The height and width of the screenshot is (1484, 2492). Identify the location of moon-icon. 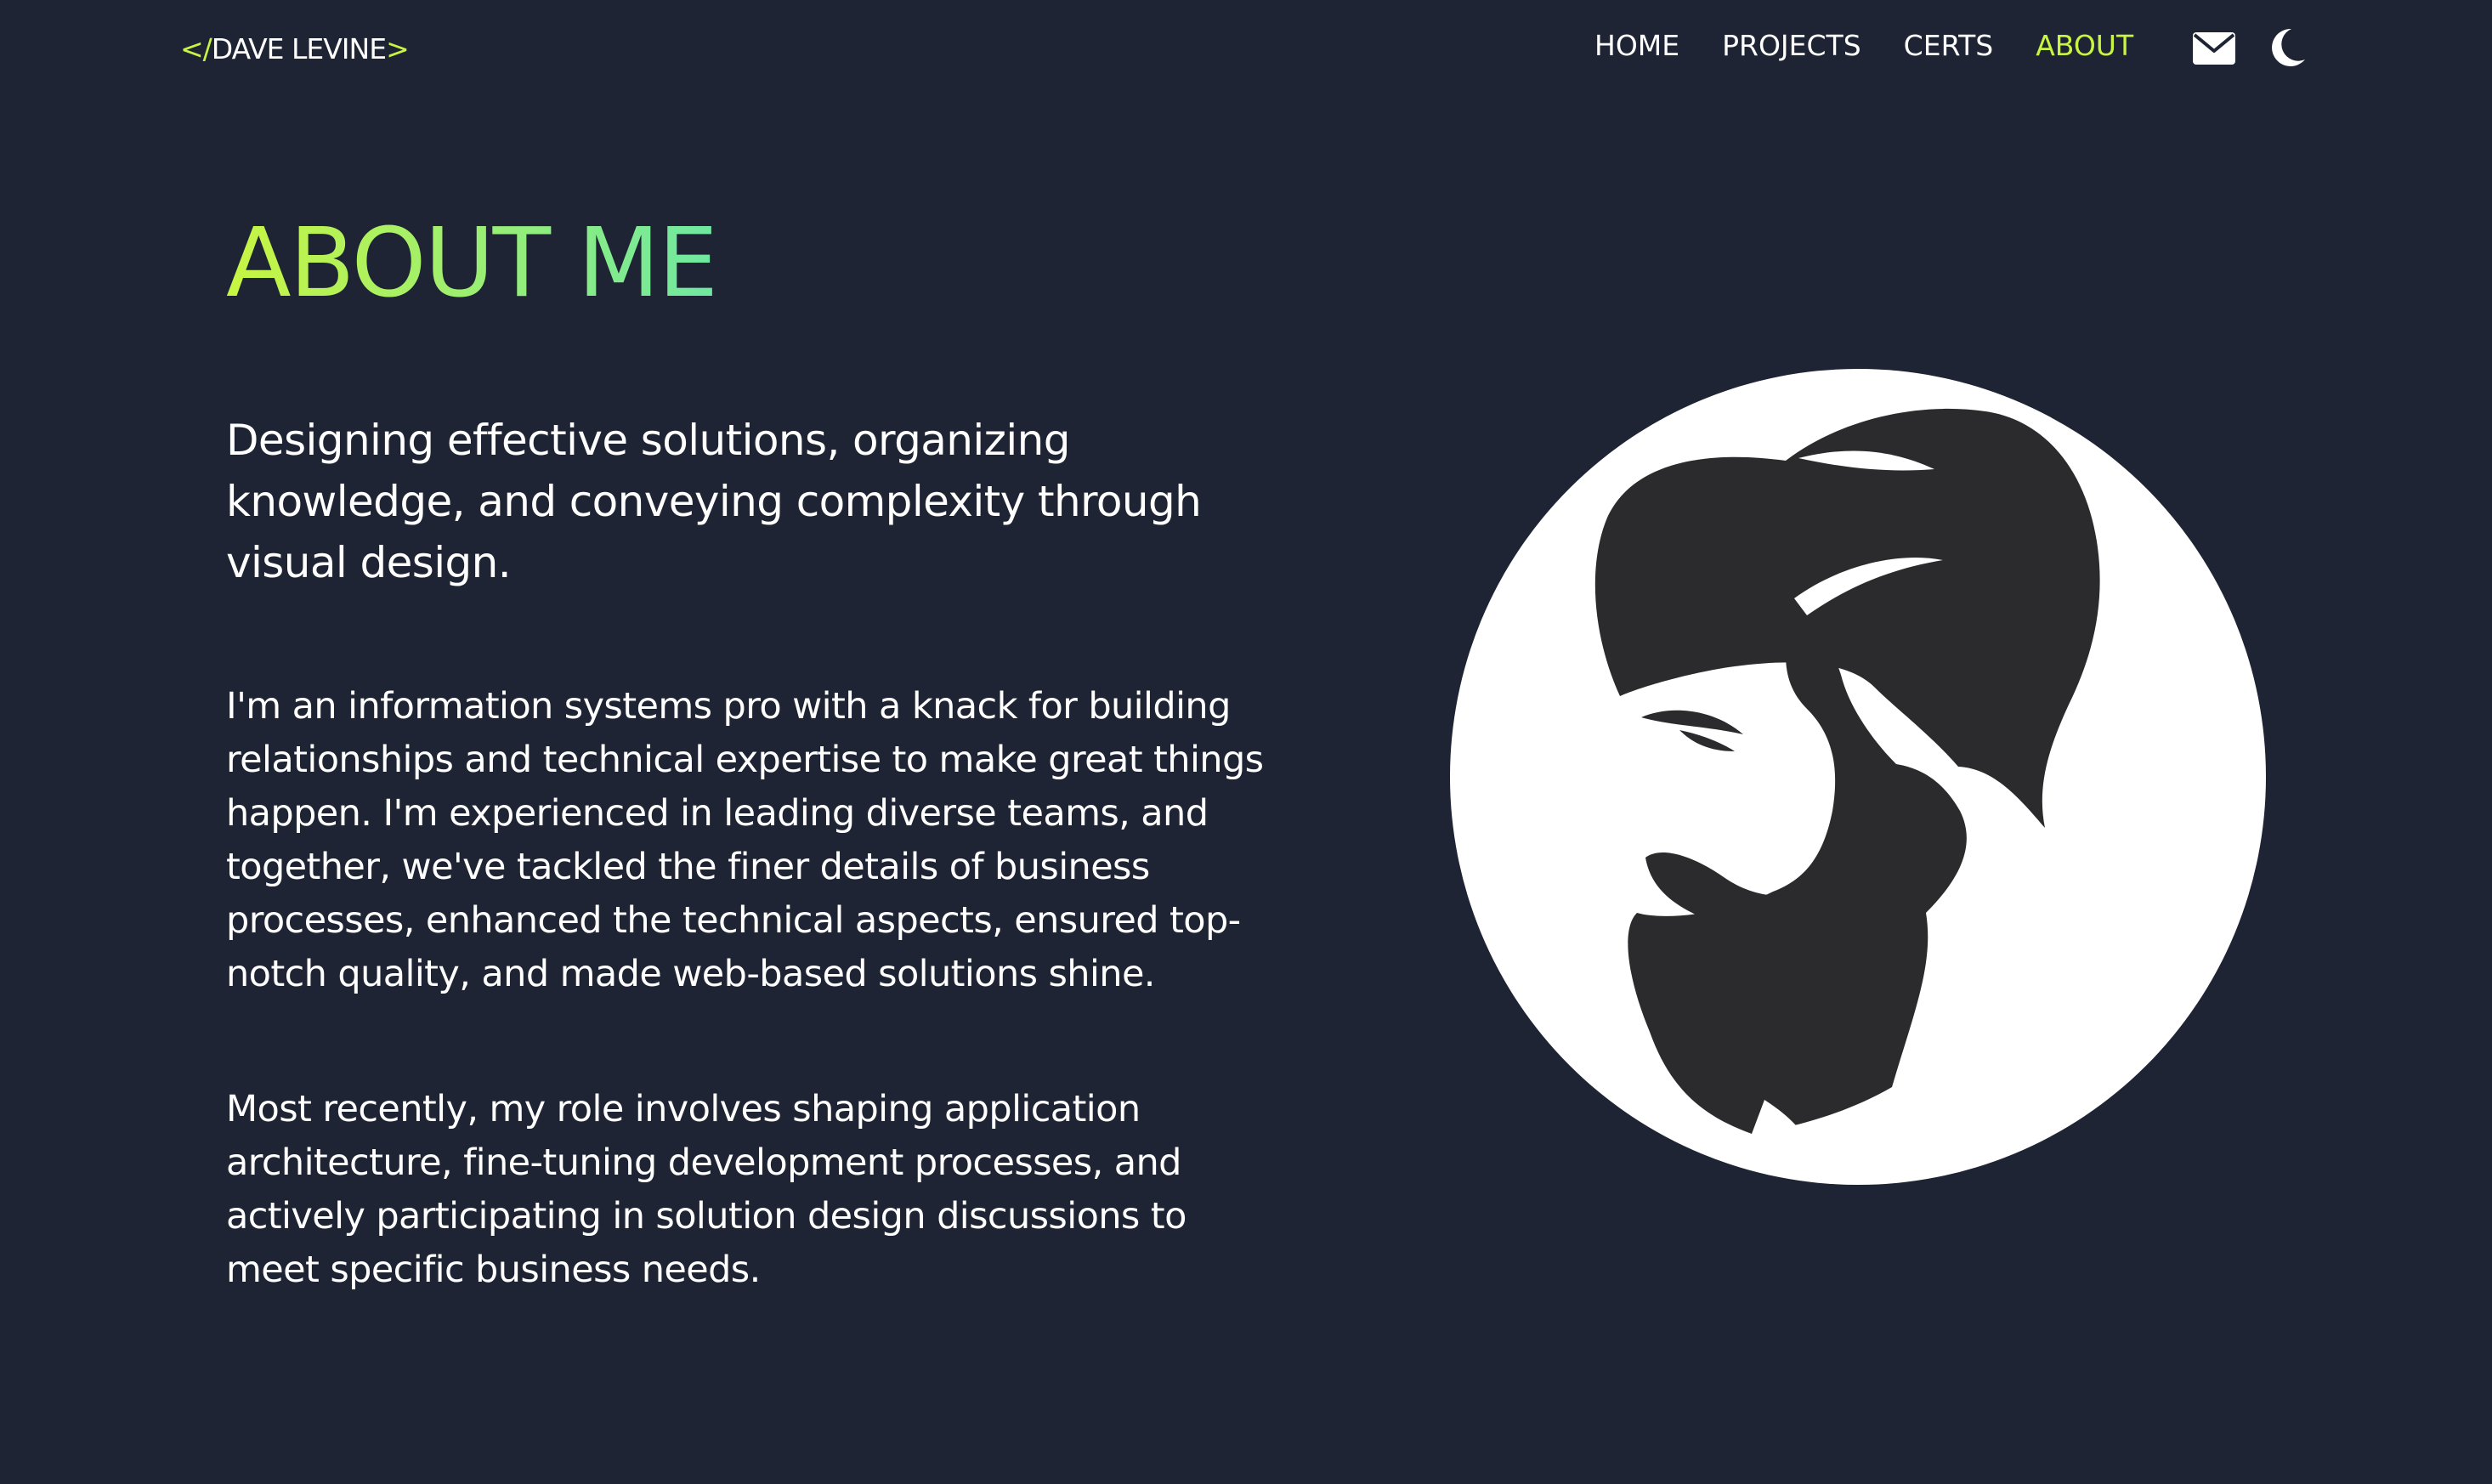
(2288, 47).